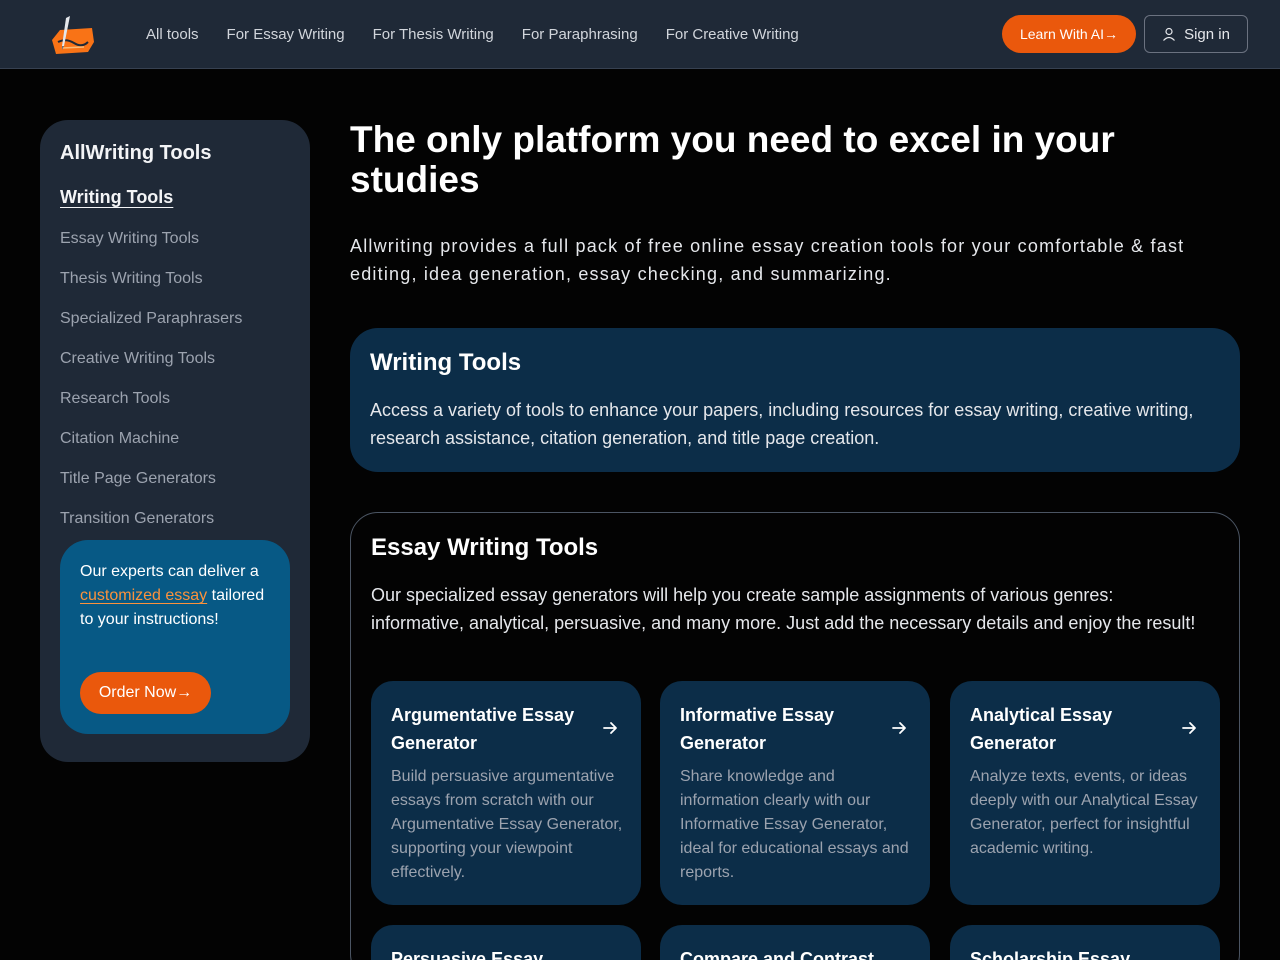 This screenshot has height=960, width=1280. I want to click on essay-writing-tools-heading: Essay Writing Tools, so click(485, 547).